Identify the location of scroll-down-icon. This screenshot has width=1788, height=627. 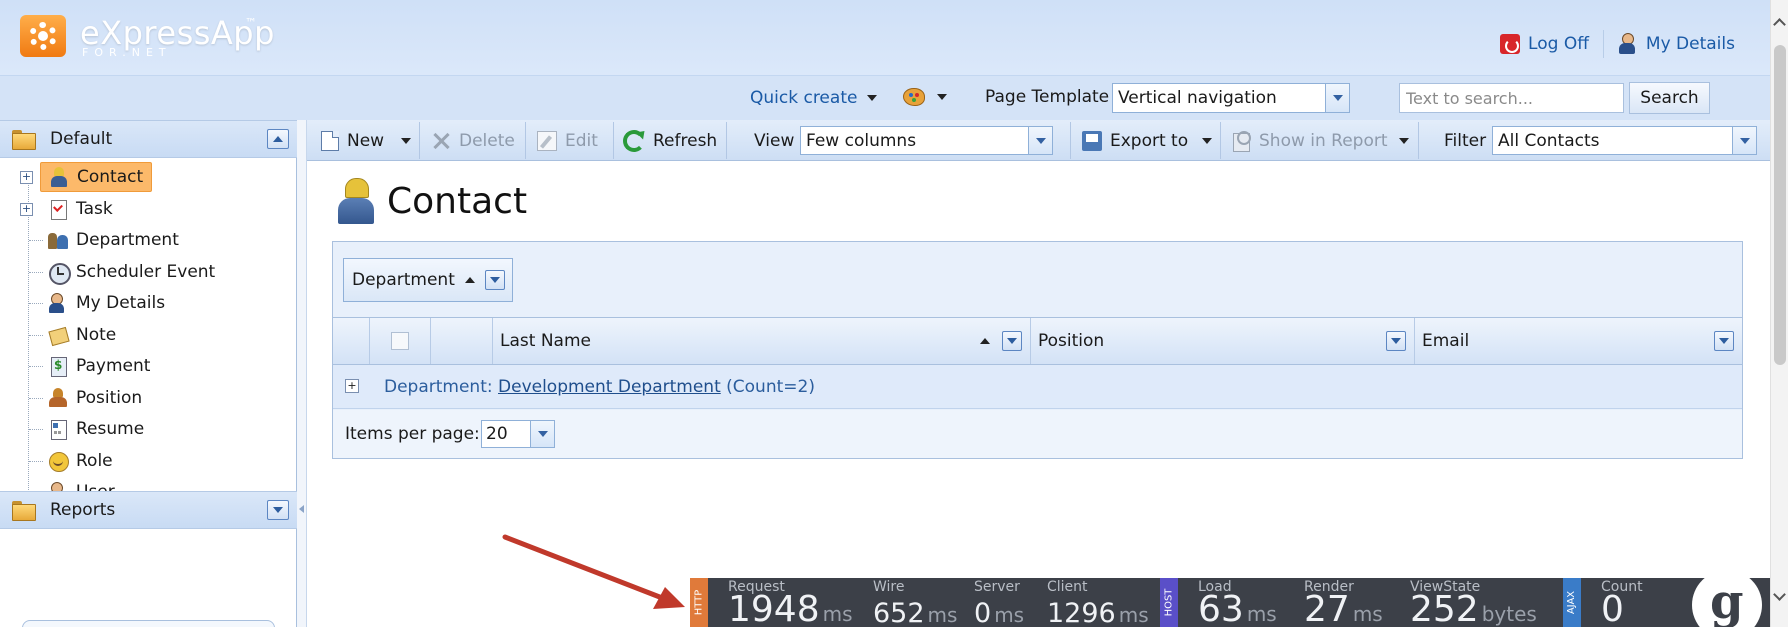
(1779, 594).